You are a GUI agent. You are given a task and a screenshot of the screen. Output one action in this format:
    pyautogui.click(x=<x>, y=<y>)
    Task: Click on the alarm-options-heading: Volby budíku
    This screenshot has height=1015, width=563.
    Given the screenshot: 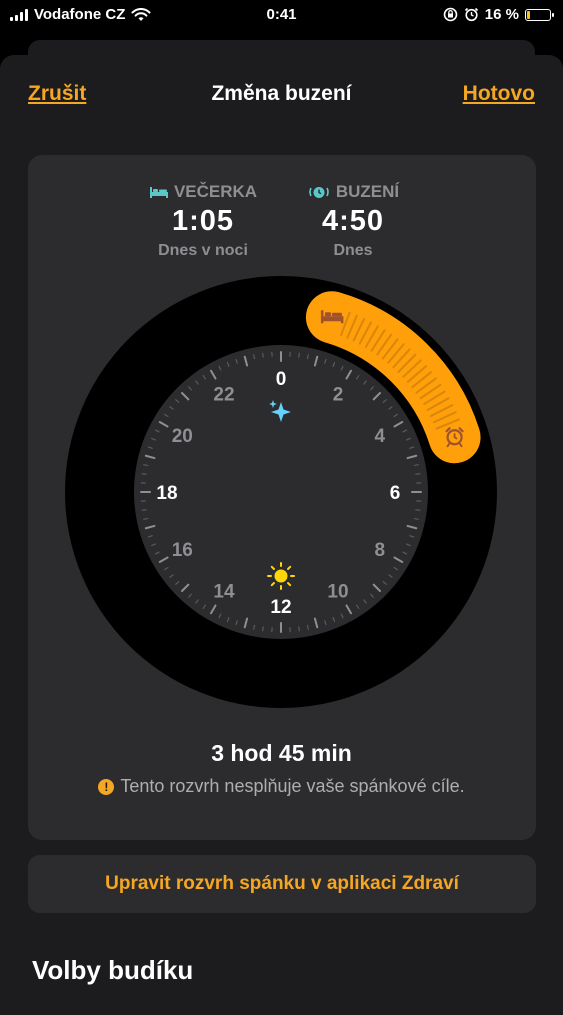 What is the action you would take?
    pyautogui.click(x=112, y=970)
    